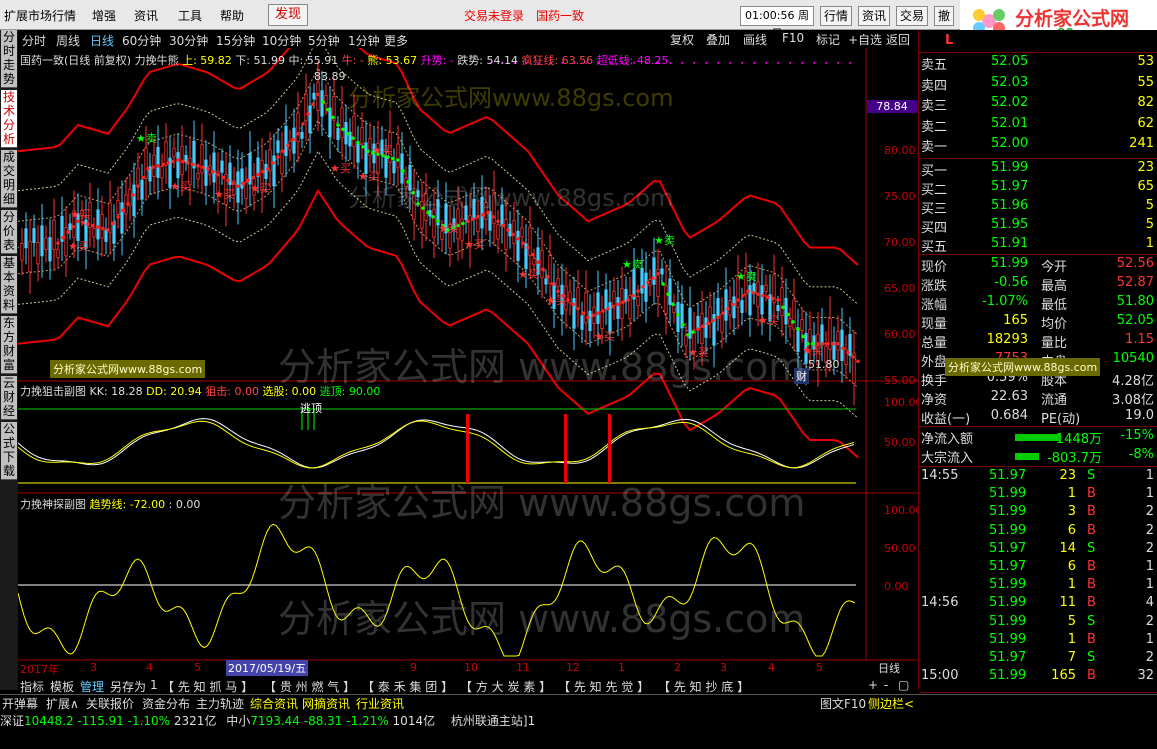  Describe the element at coordinates (1145, 102) in the screenshot. I see `ask-volume: 82` at that location.